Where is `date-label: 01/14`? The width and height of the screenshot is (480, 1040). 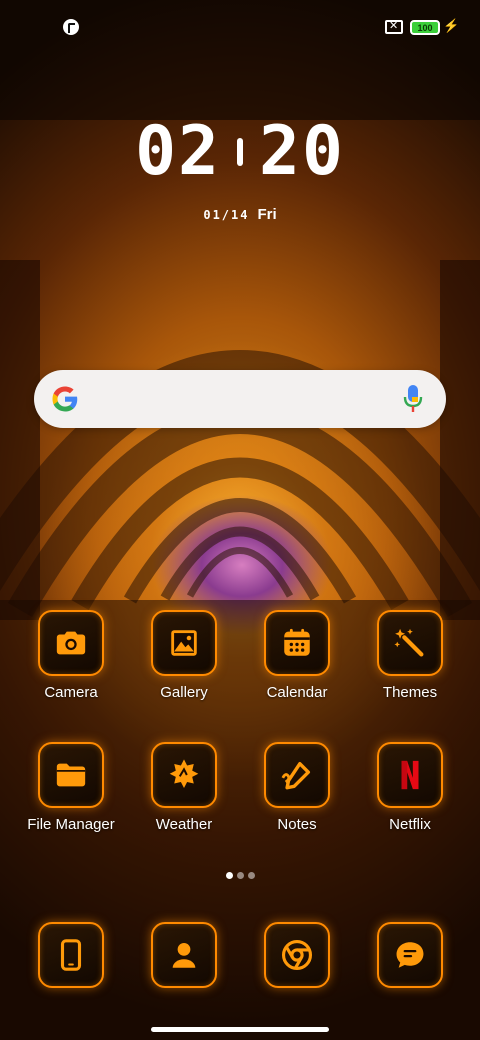 date-label: 01/14 is located at coordinates (226, 214).